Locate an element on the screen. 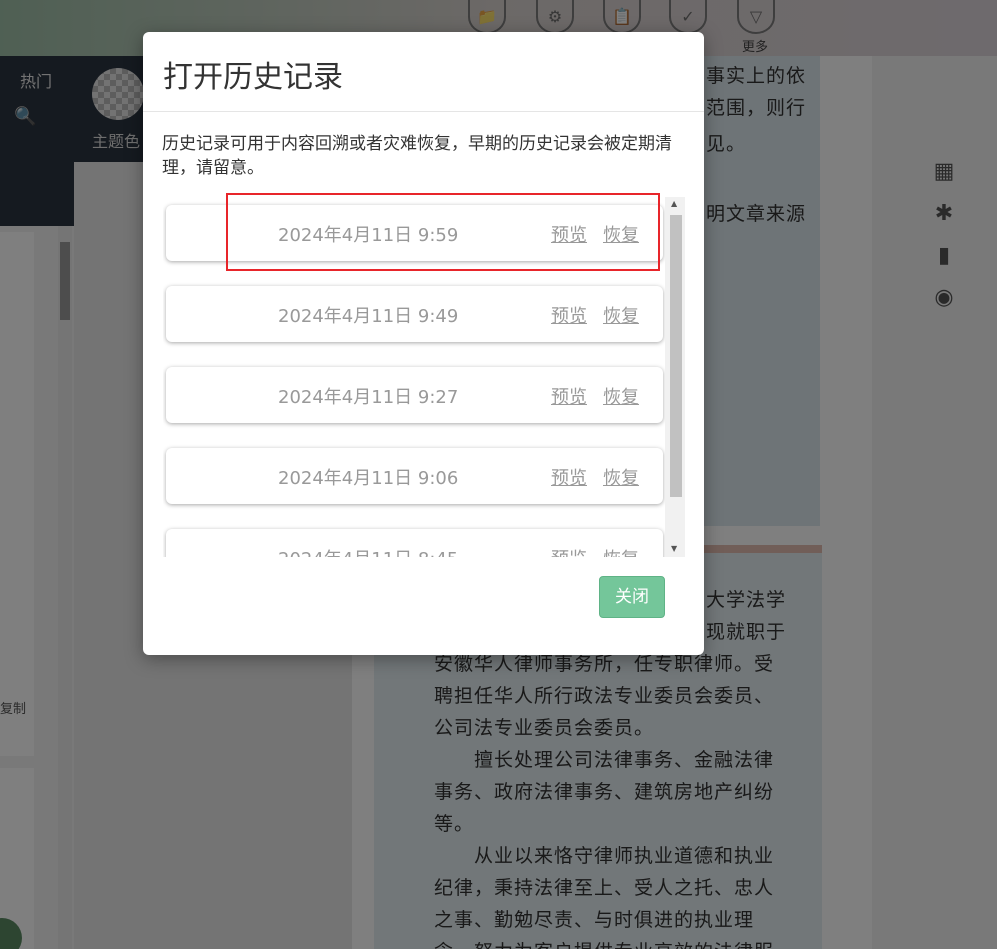 The image size is (997, 949). record-time: 2024年4月11日 8:45 is located at coordinates (368, 551).